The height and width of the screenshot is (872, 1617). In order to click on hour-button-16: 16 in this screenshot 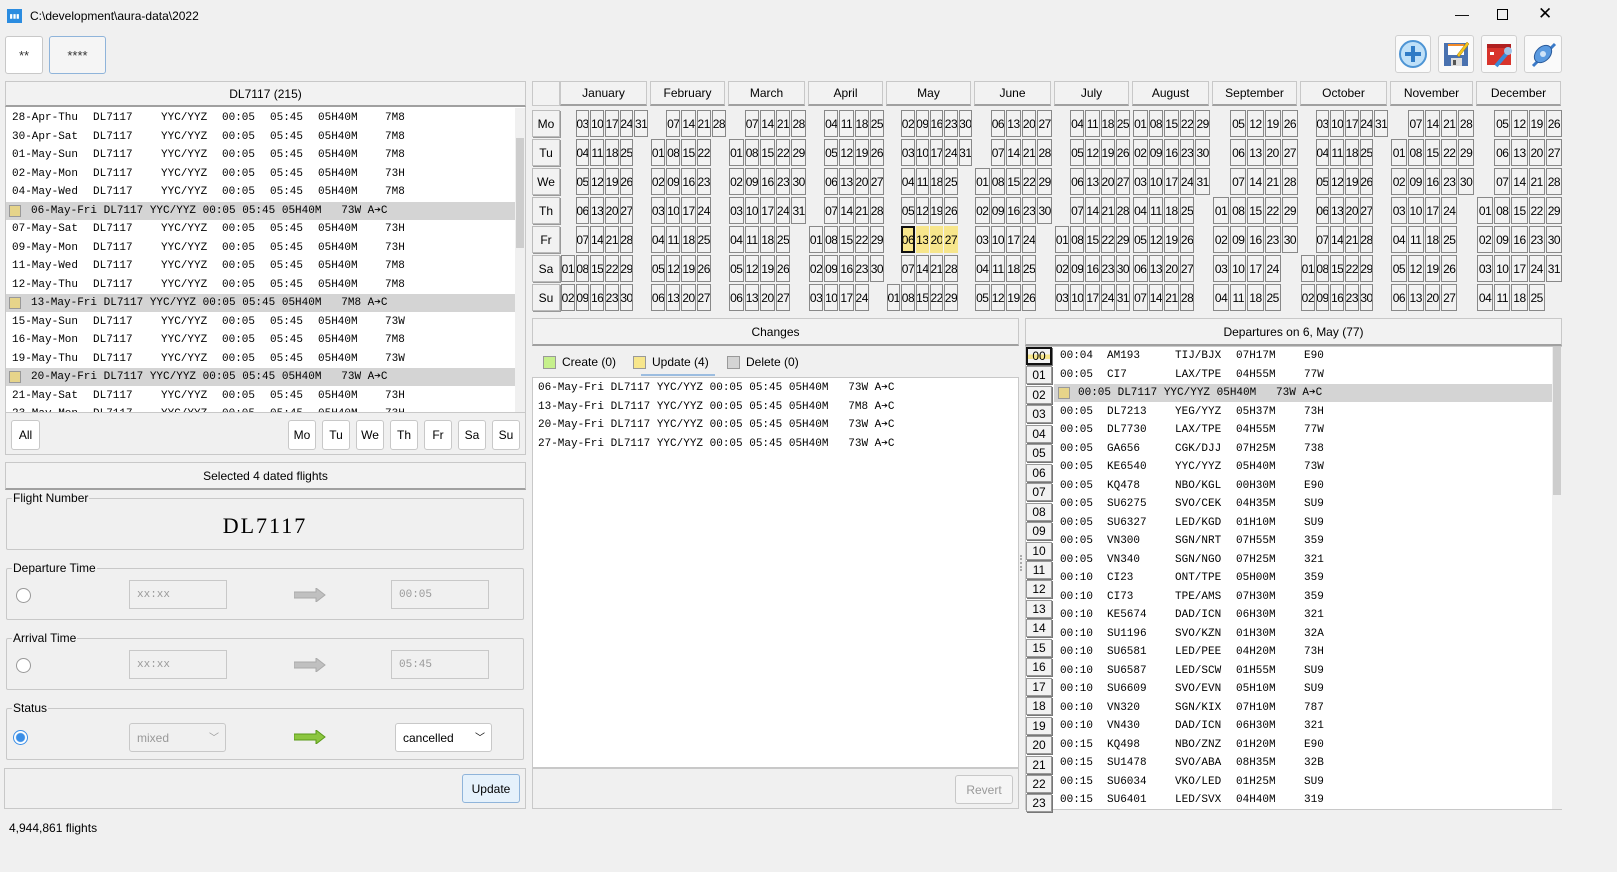, I will do `click(1039, 667)`.